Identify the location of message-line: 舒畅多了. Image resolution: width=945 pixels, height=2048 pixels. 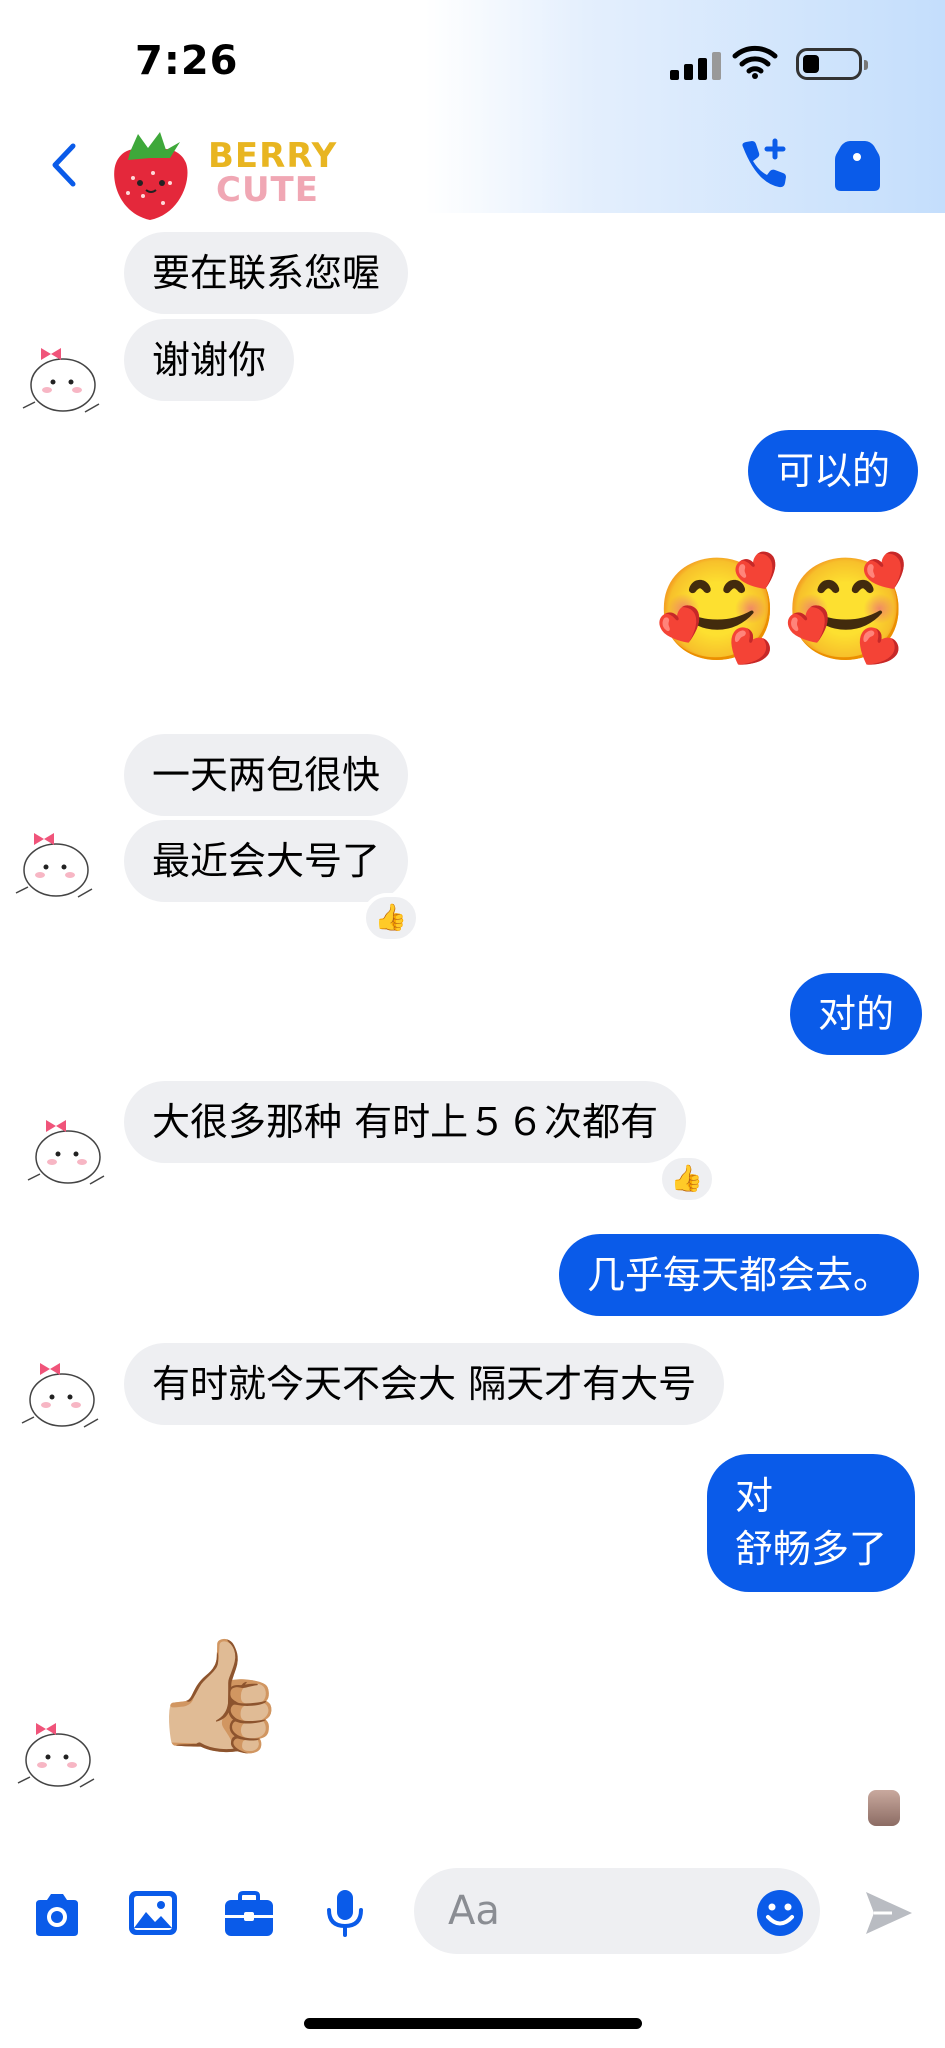
(811, 1549).